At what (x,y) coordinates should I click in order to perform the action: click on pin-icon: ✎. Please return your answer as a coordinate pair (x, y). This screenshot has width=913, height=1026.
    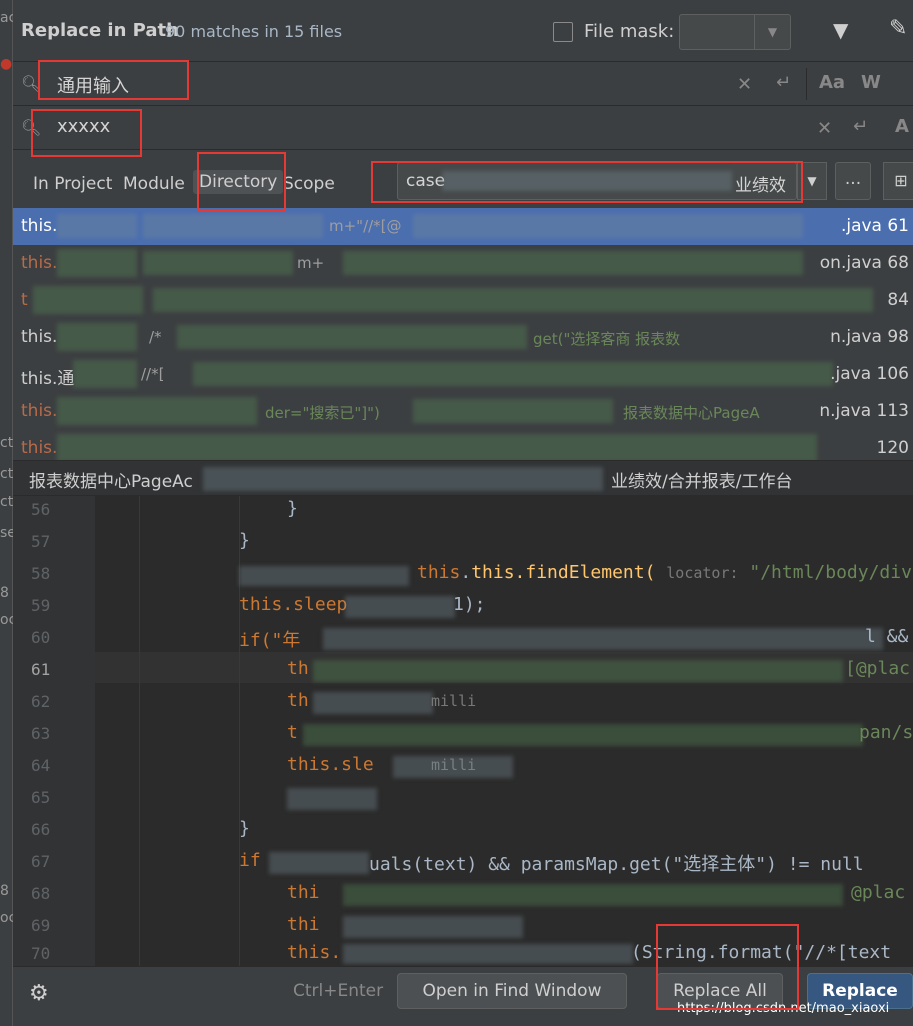
    Looking at the image, I should click on (898, 28).